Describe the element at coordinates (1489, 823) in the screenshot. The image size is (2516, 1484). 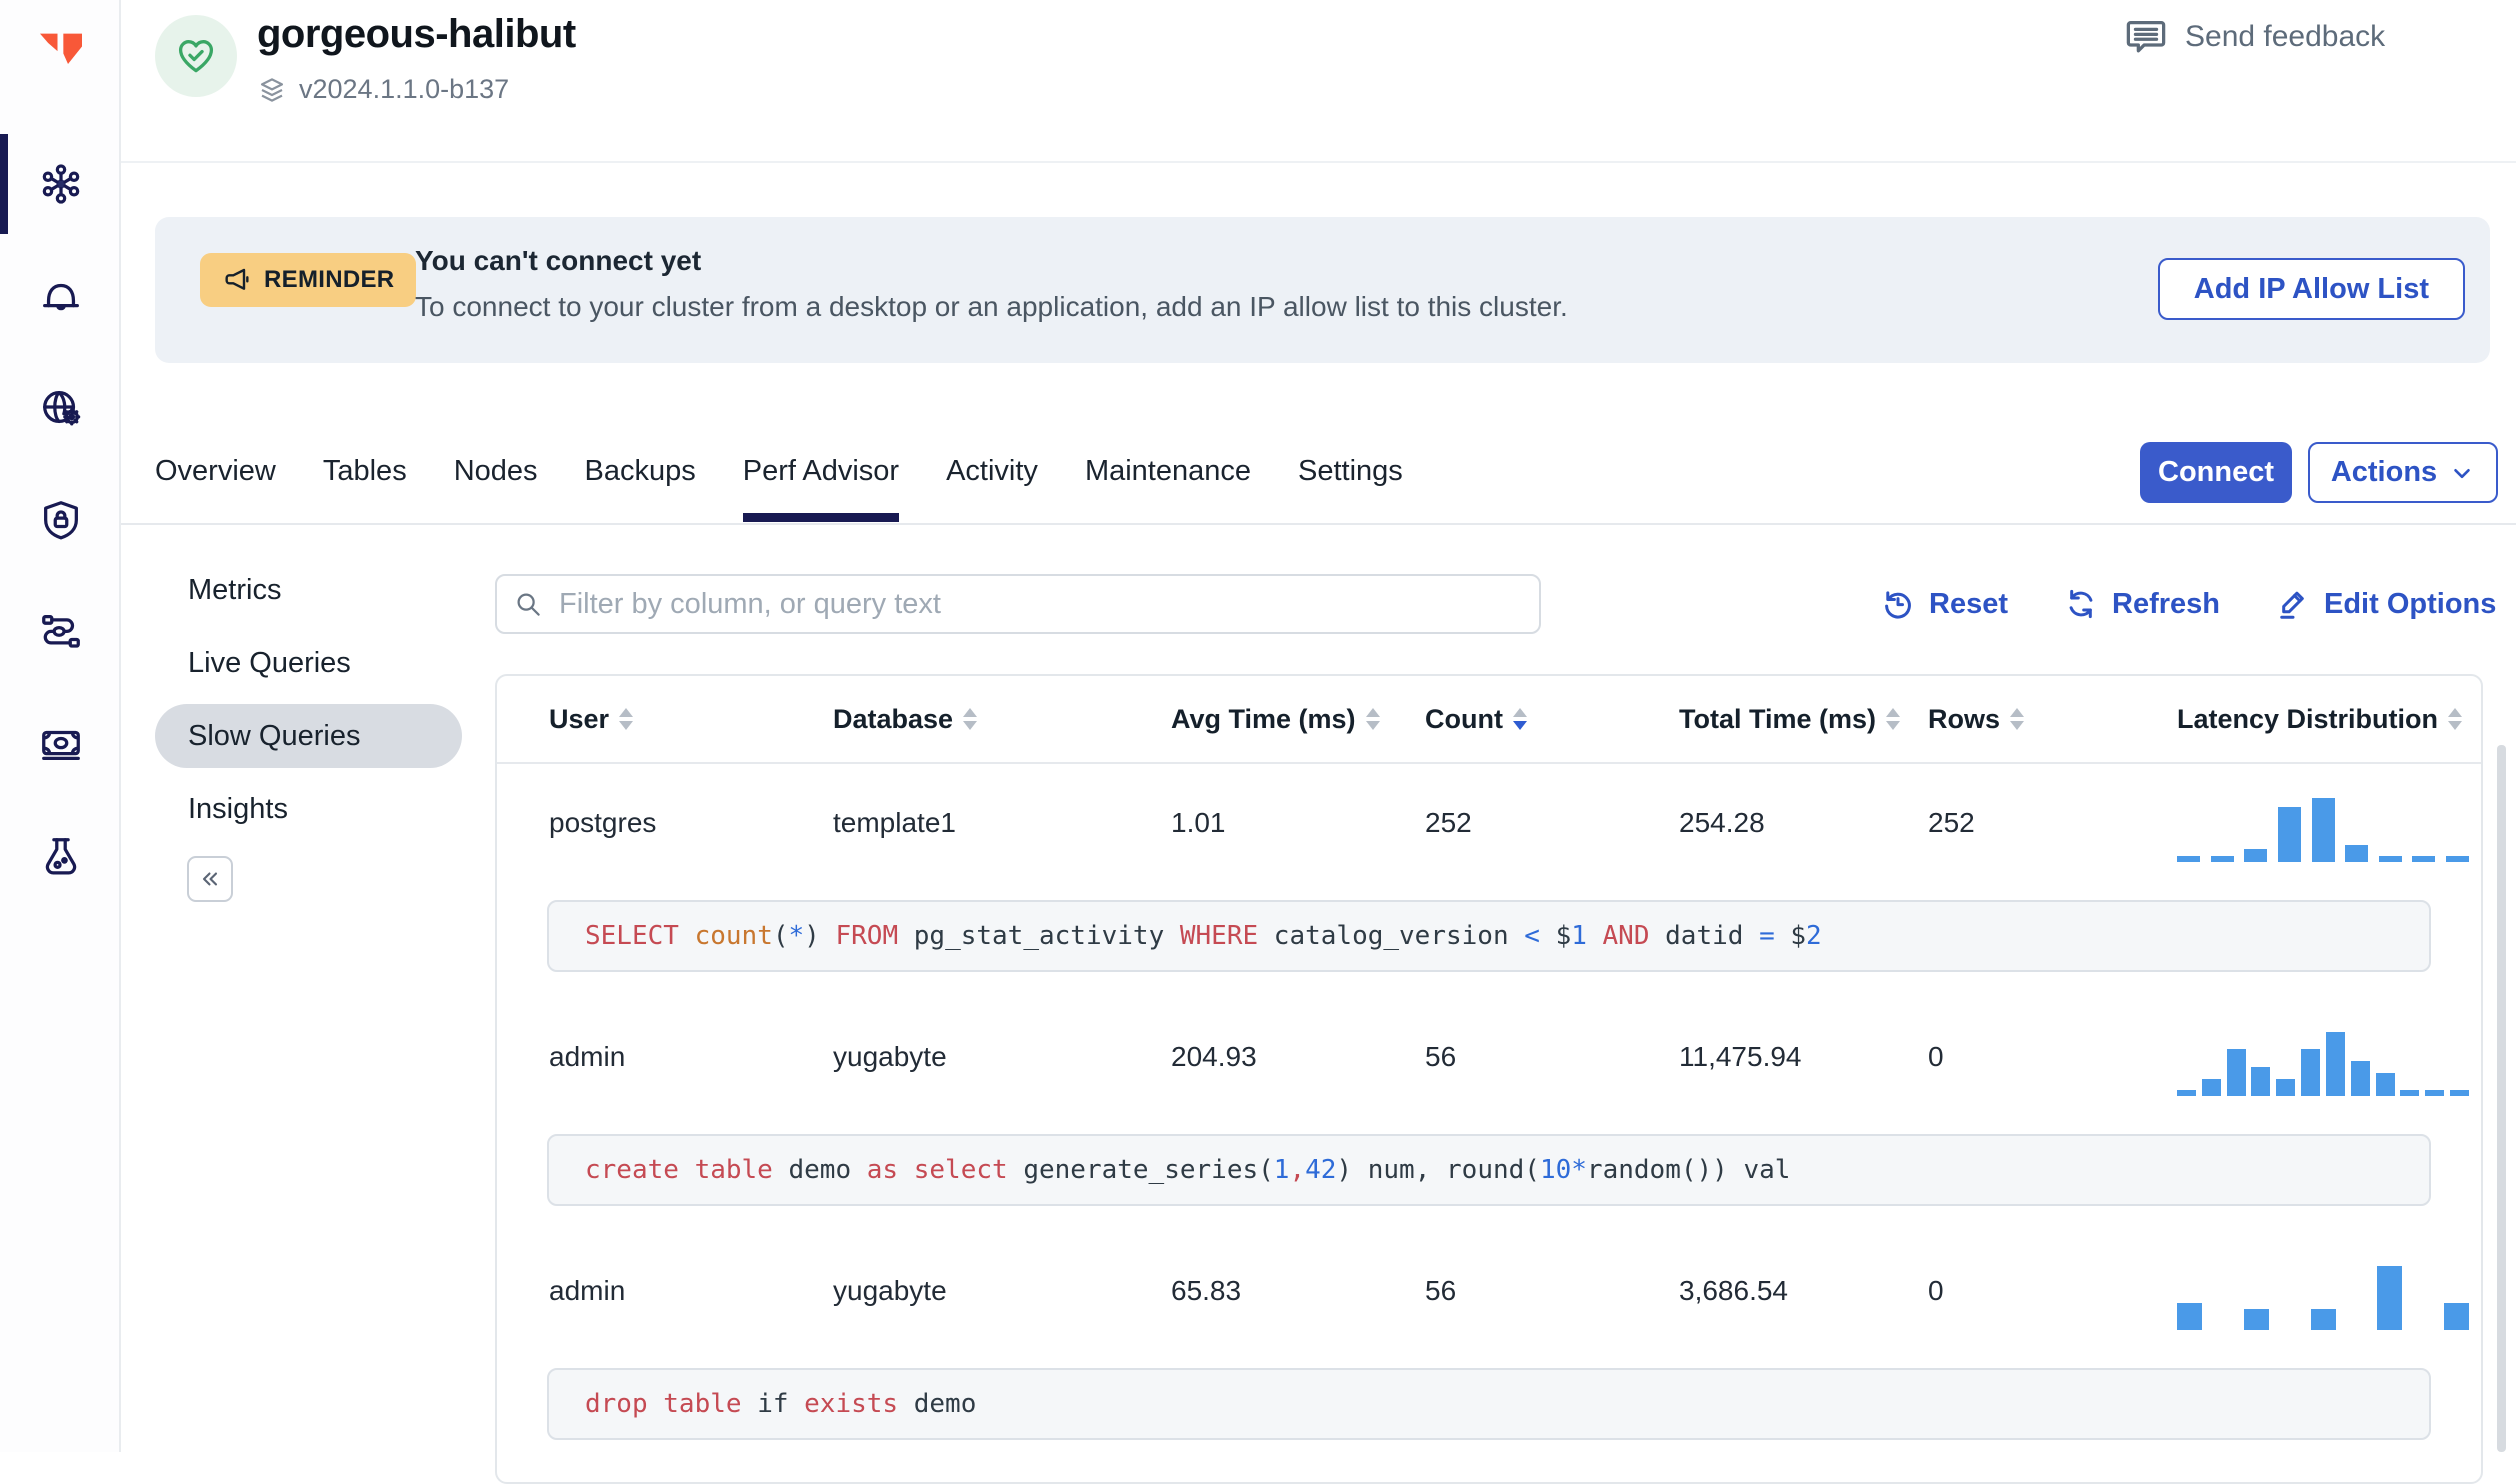
I see `table-row: postgres template1 1.01 252 254.28 252` at that location.